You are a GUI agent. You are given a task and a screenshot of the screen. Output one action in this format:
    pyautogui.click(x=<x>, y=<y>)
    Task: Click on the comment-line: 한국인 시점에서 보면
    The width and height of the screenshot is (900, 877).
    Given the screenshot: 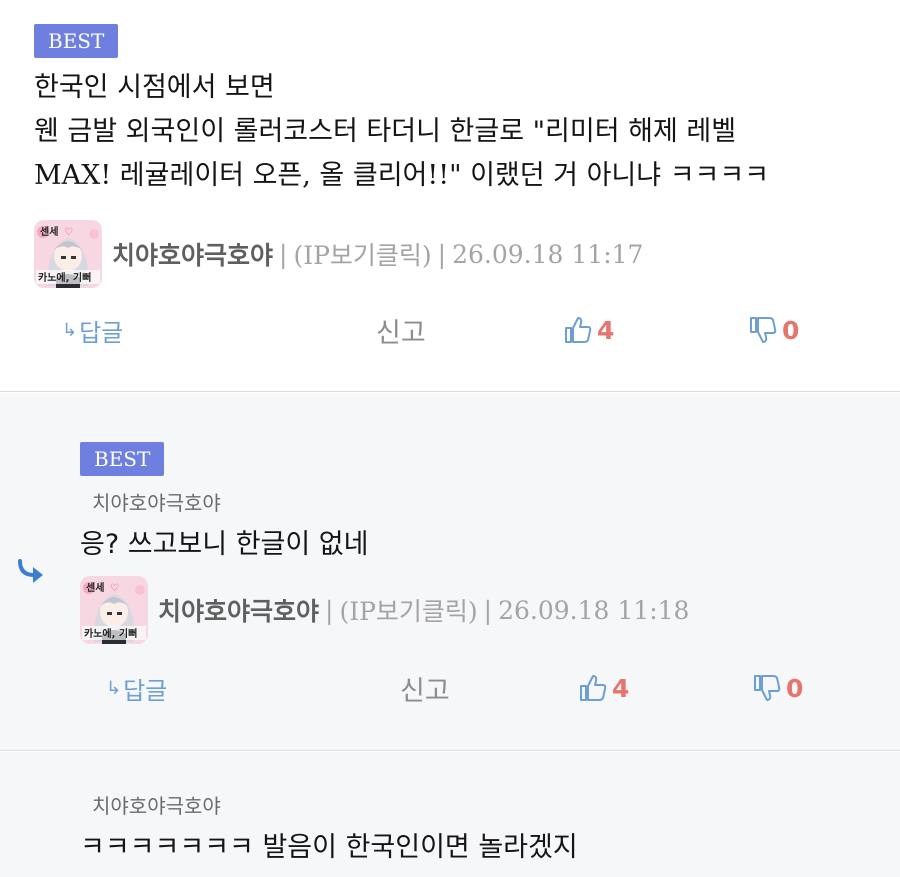 What is the action you would take?
    pyautogui.click(x=154, y=87)
    